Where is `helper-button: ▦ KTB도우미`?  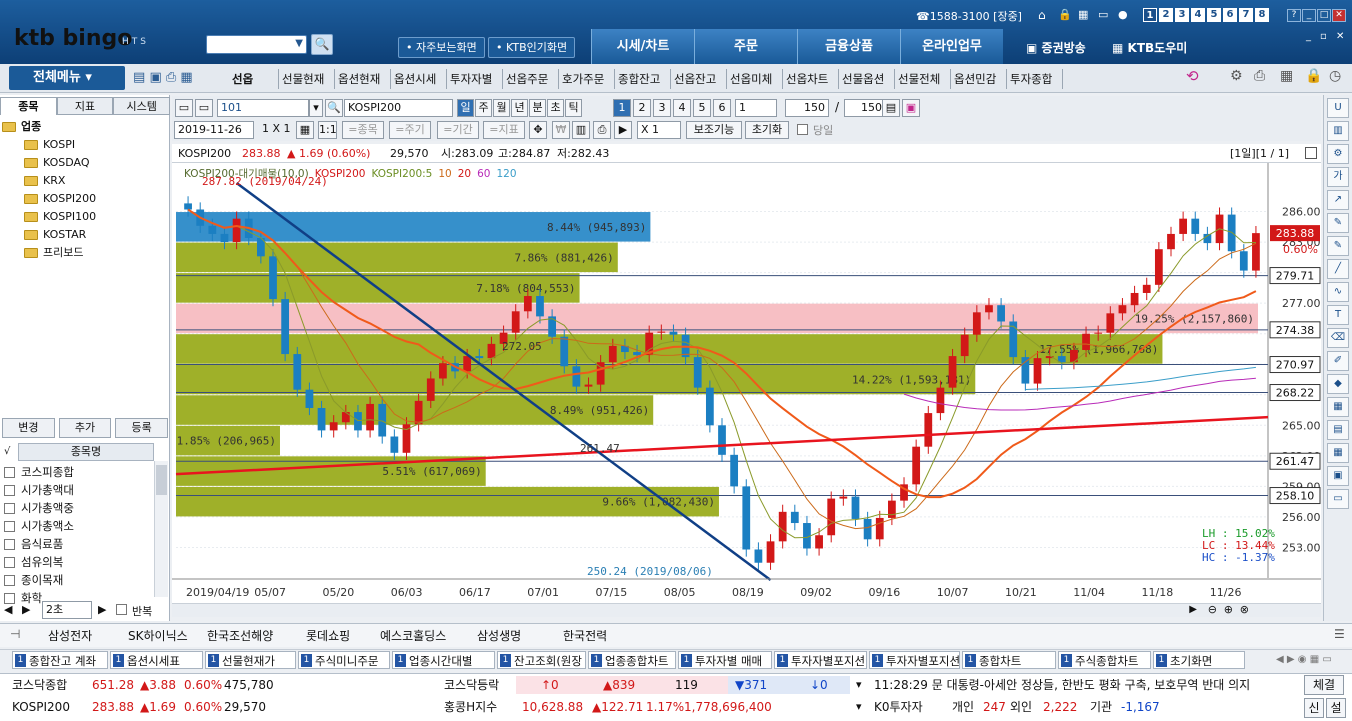
helper-button: ▦ KTB도우미 is located at coordinates (1149, 47).